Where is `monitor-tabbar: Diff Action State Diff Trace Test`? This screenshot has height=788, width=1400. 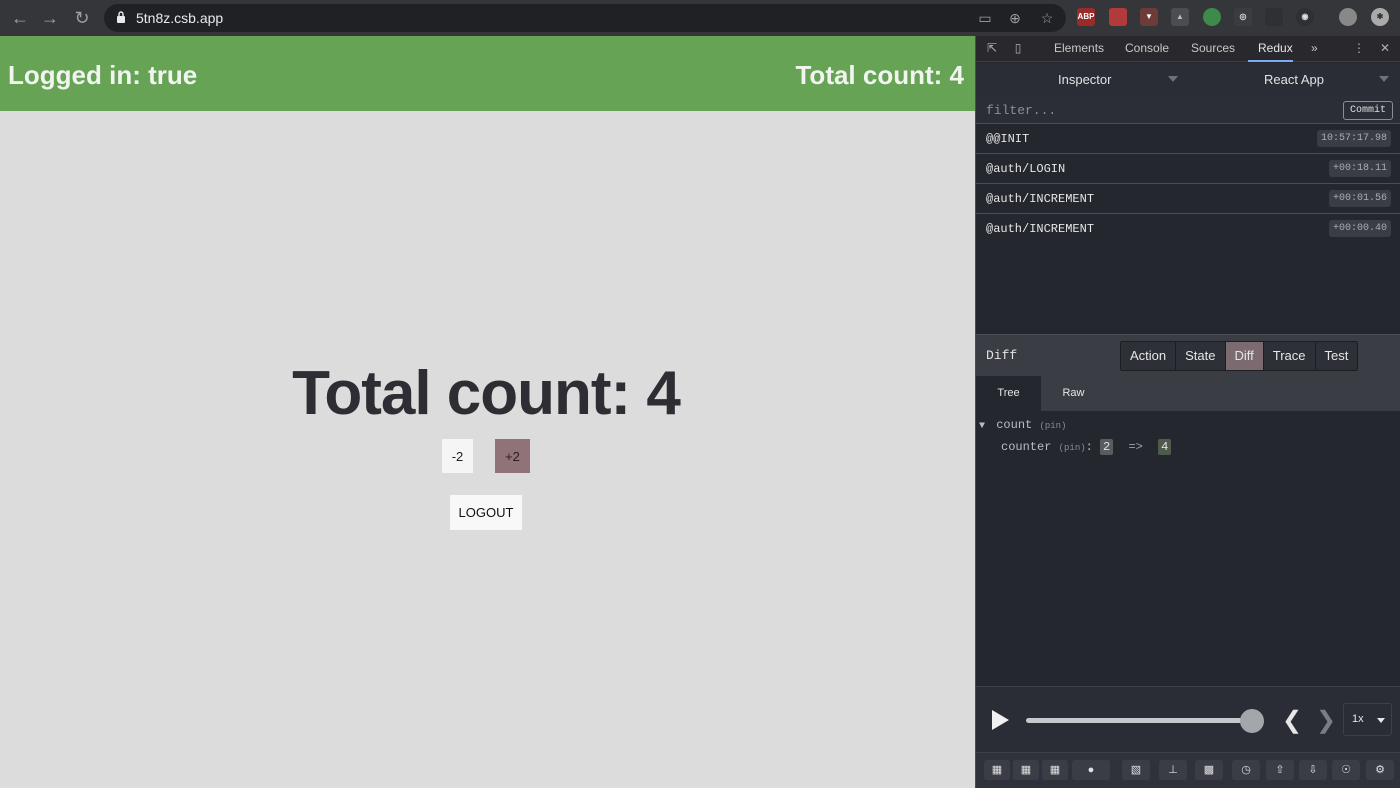
monitor-tabbar: Diff Action State Diff Trace Test is located at coordinates (1188, 355).